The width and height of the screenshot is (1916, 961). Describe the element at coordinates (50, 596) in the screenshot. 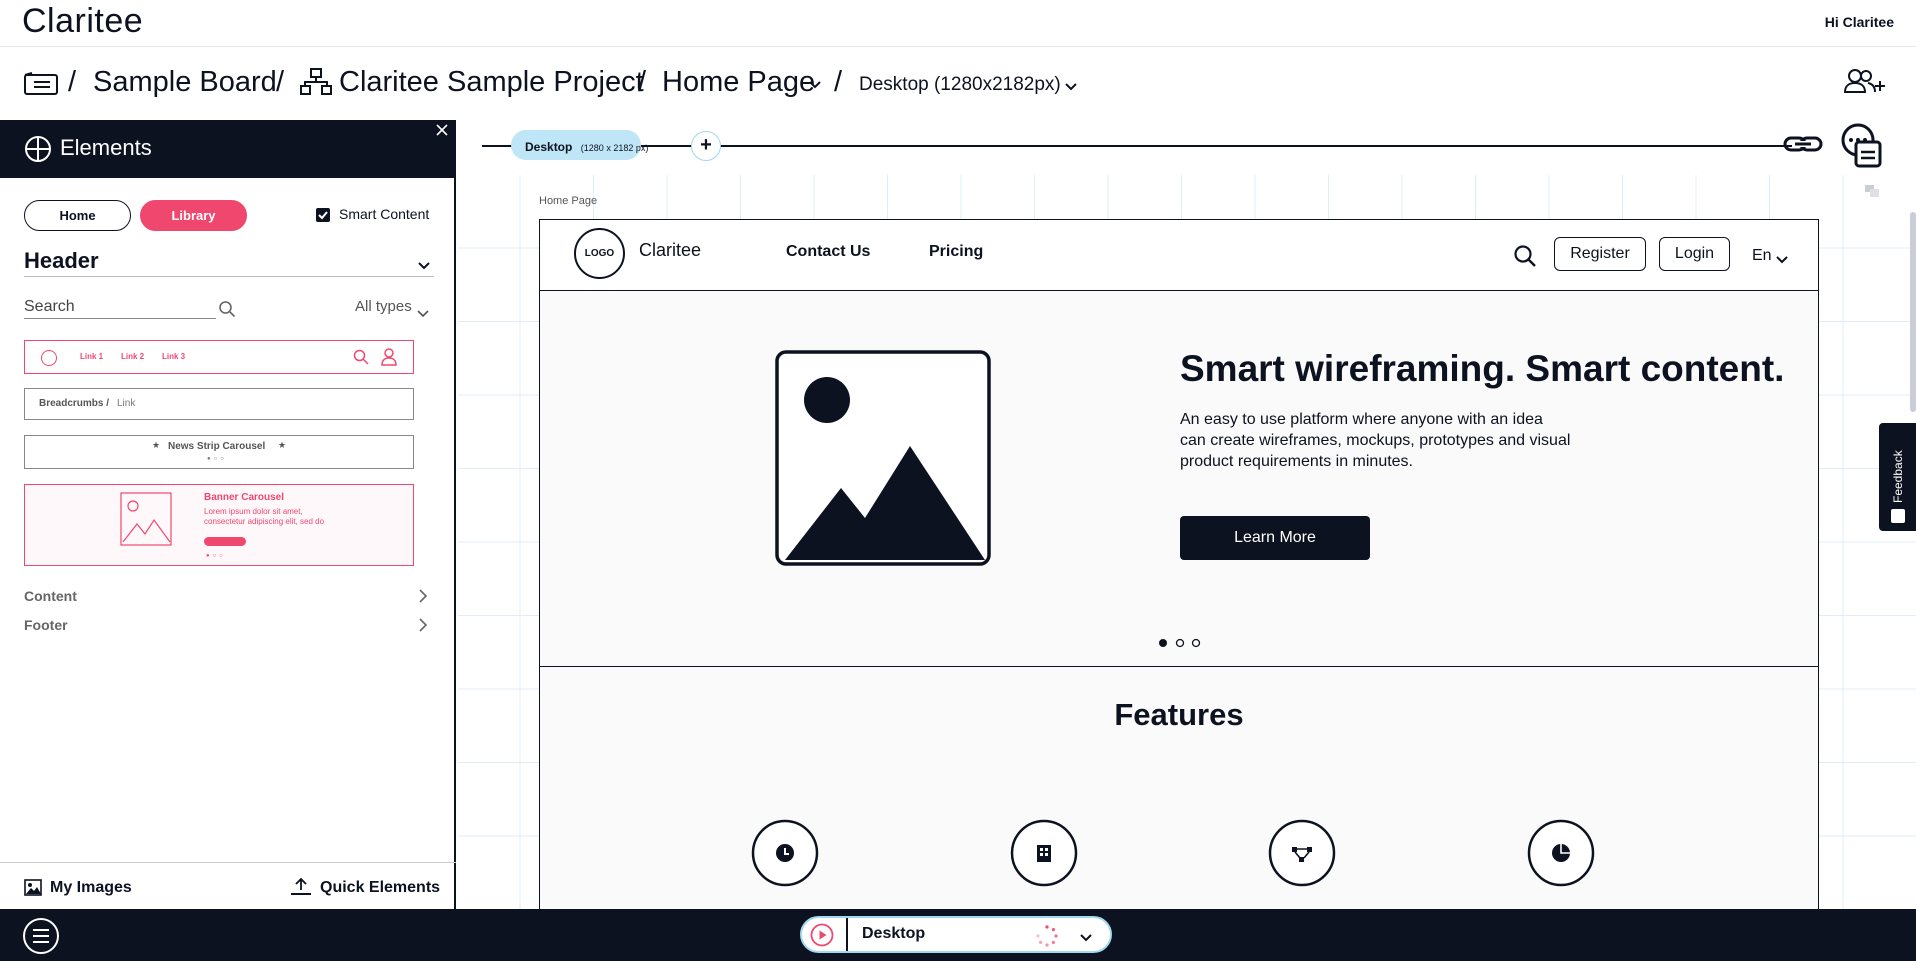

I see `category-content: Content` at that location.